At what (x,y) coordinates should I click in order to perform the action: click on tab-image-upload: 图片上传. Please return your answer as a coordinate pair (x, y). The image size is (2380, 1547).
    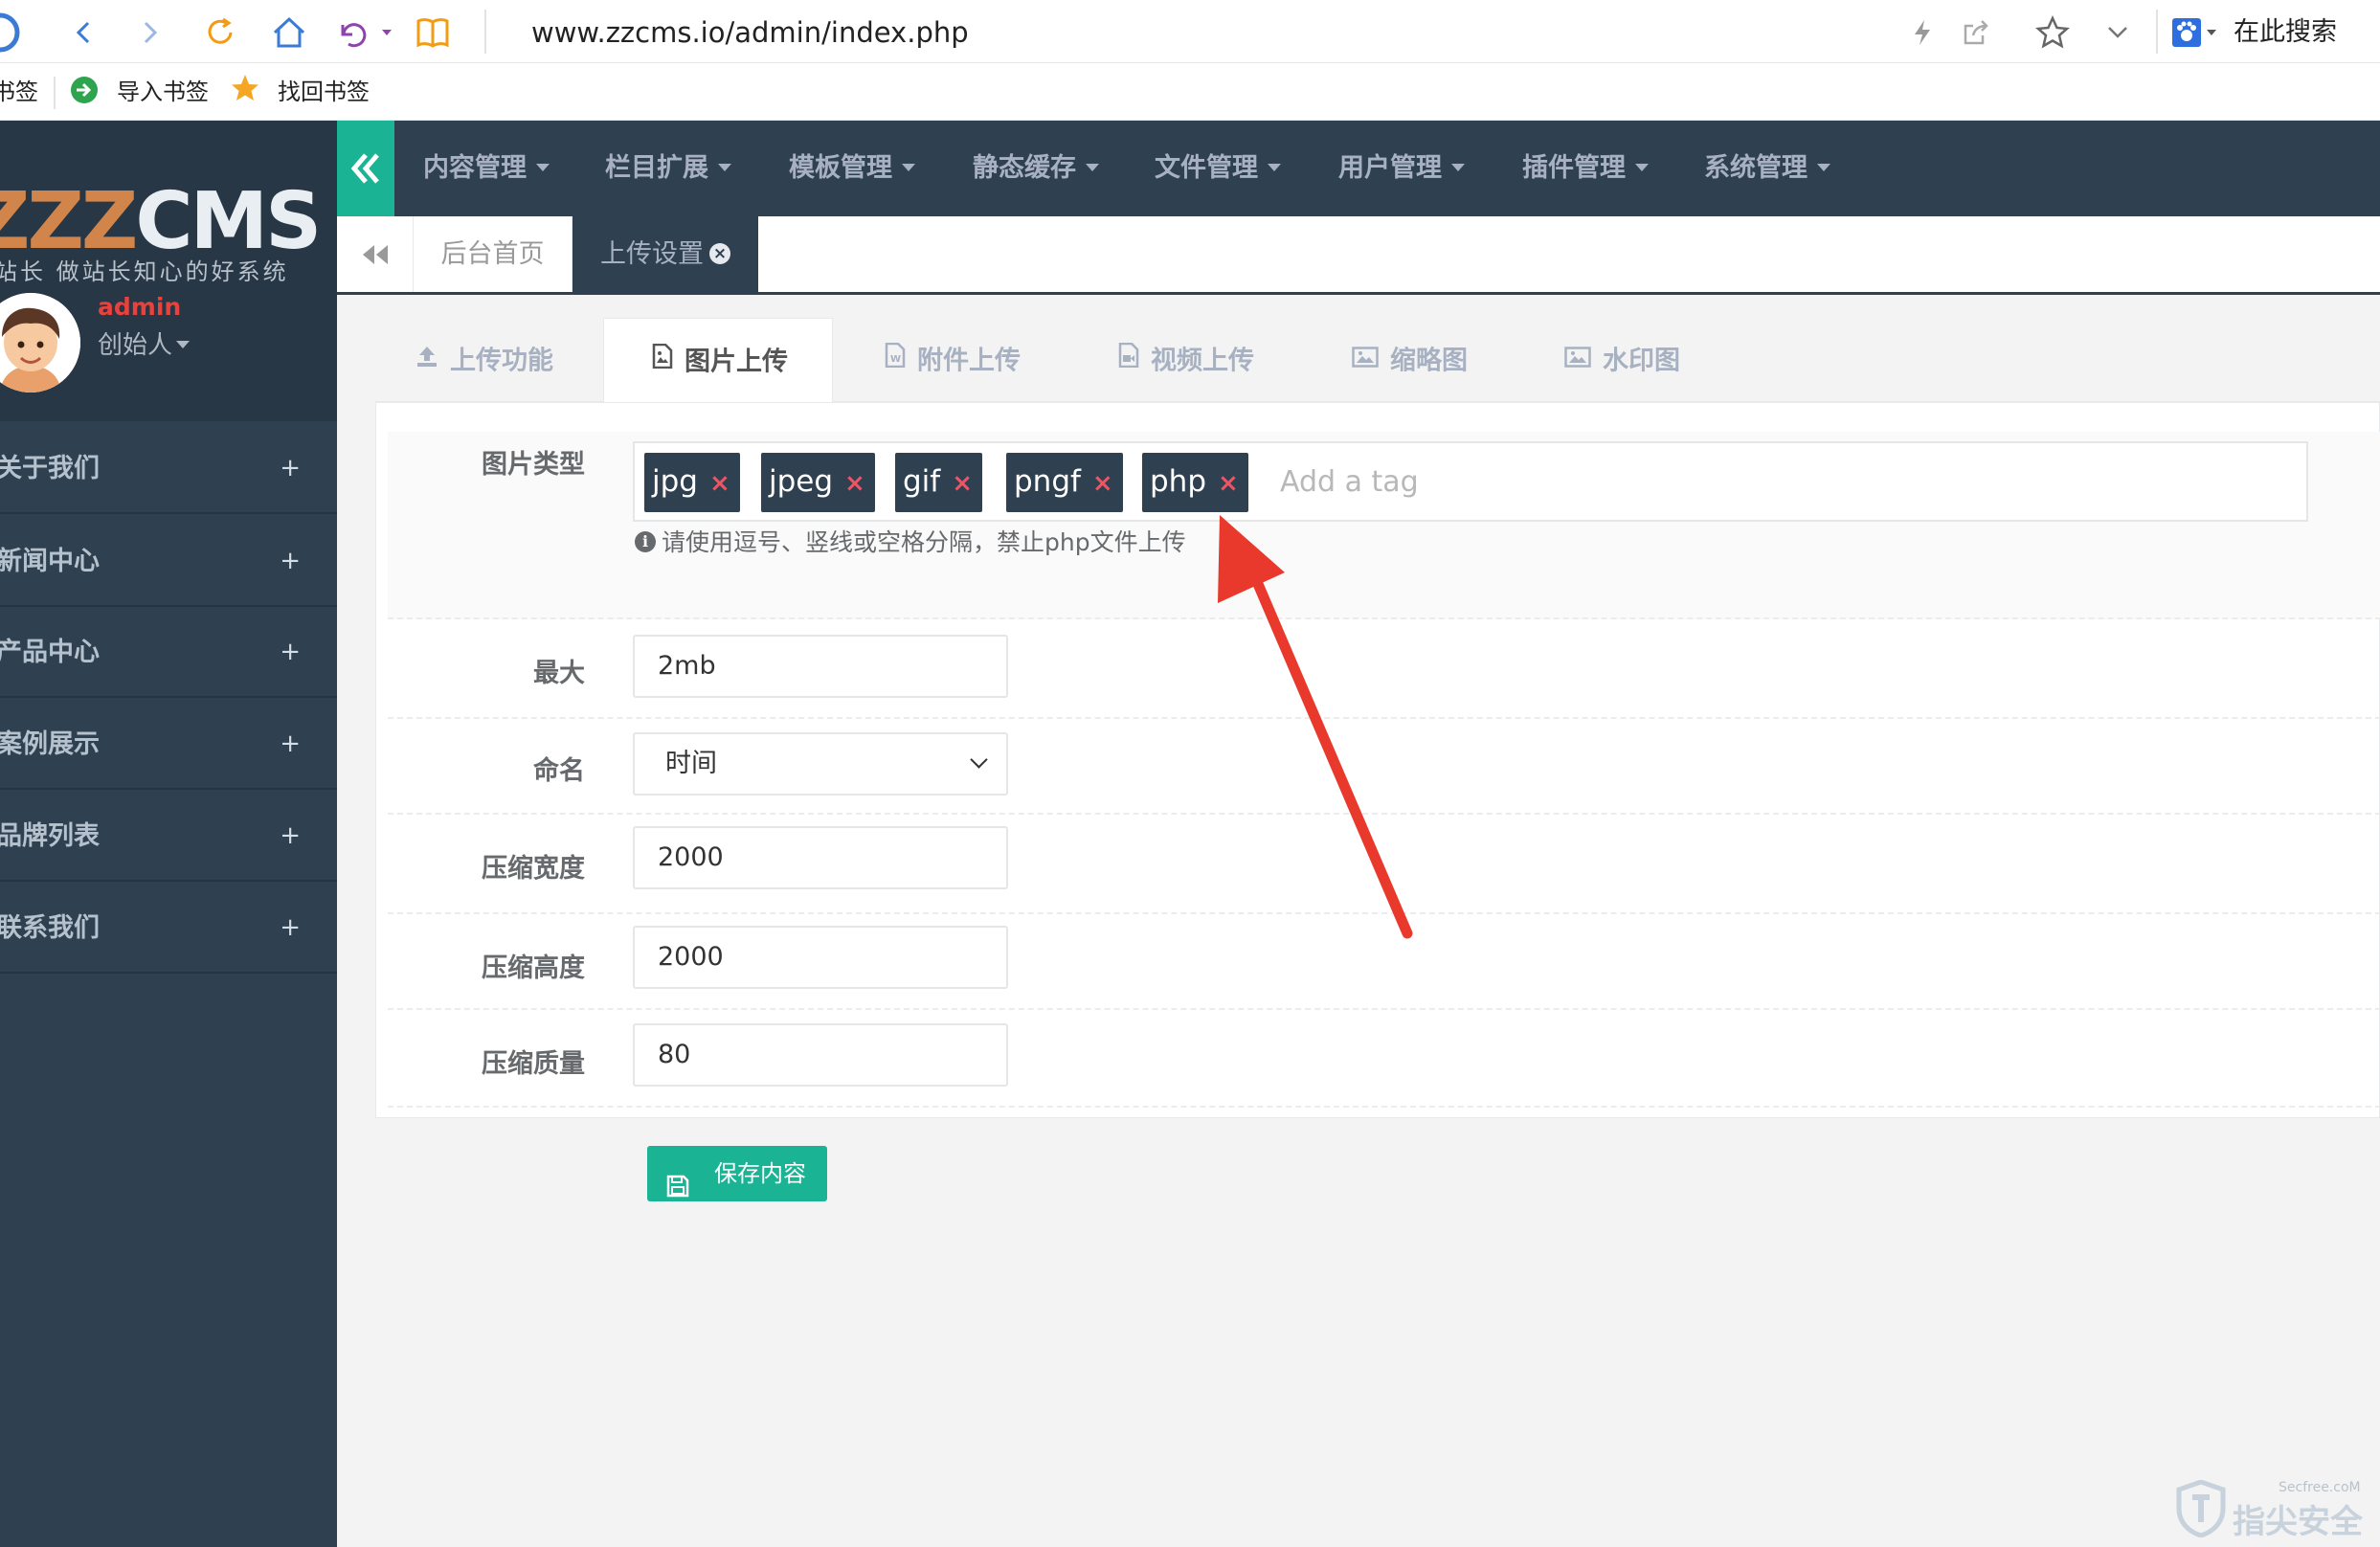
    Looking at the image, I should click on (718, 360).